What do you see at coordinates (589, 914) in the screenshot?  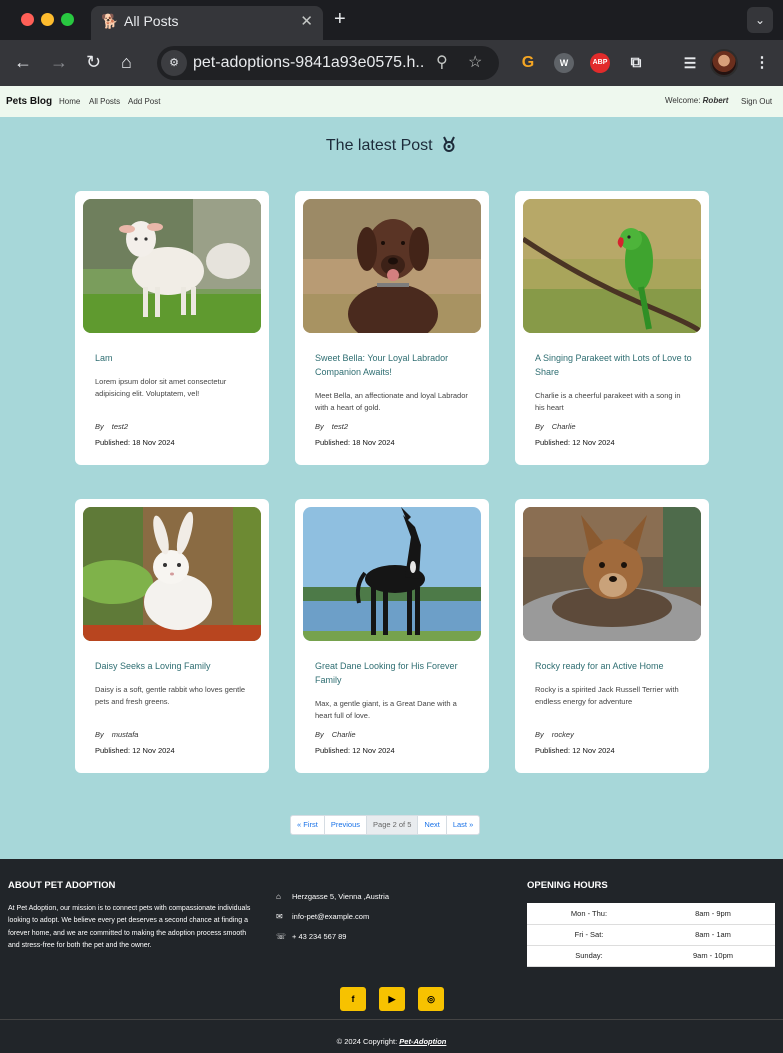 I see `hours-day: Mon - Thu:` at bounding box center [589, 914].